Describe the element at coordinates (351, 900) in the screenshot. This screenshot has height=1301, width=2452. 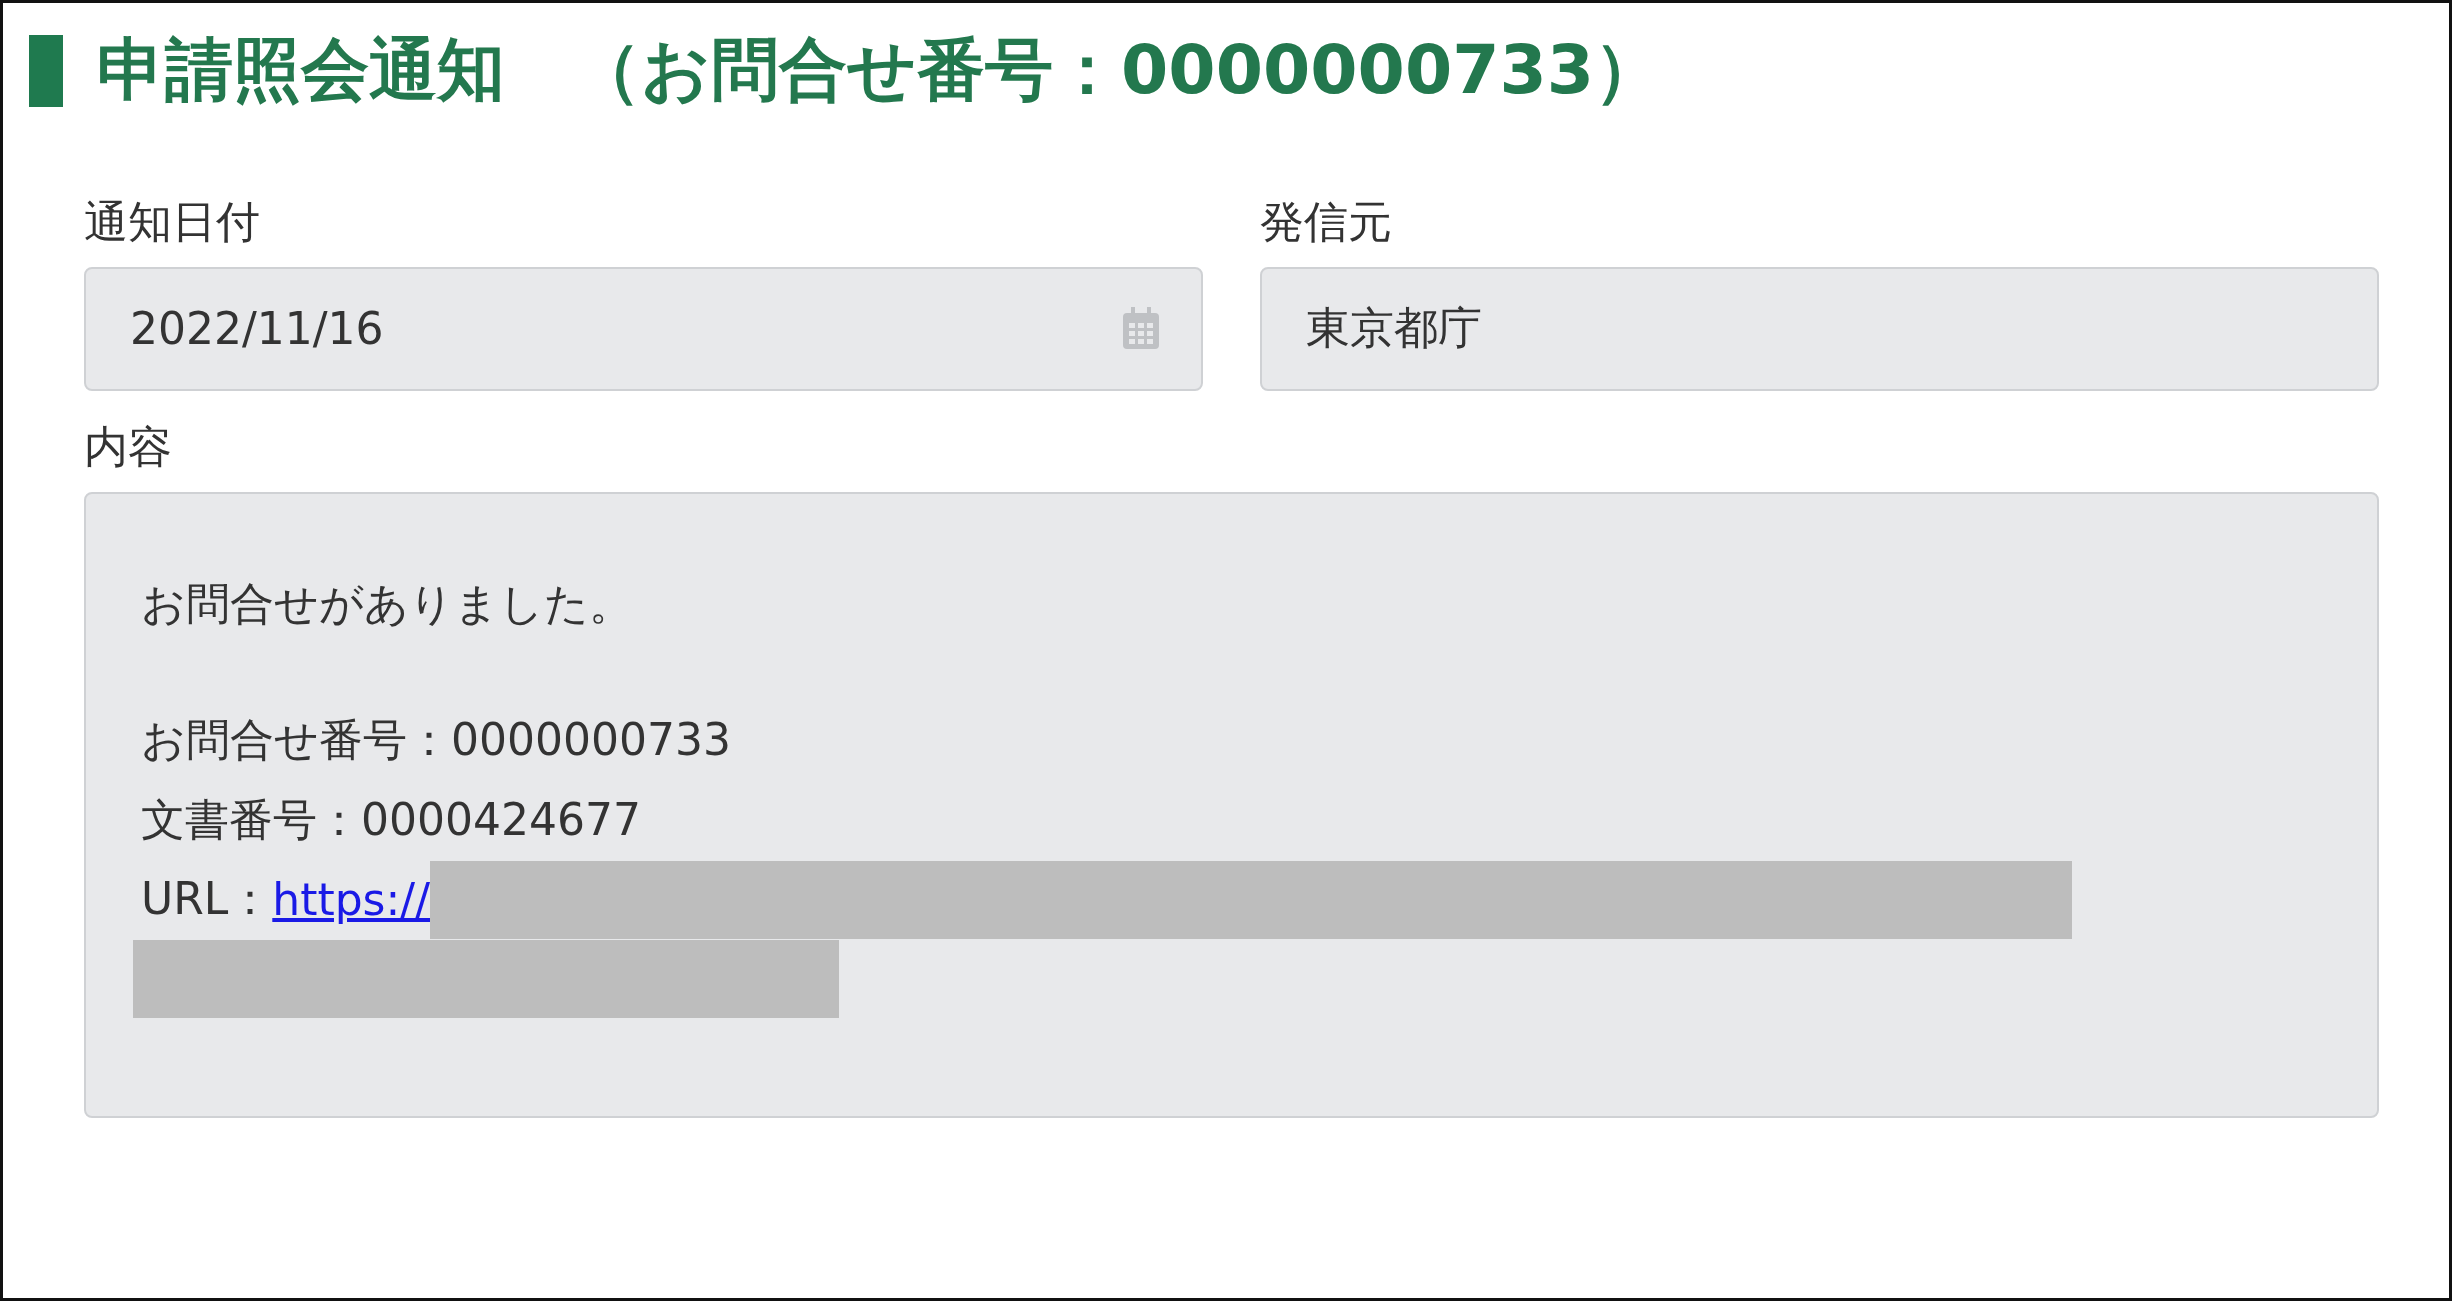
I see `url-link: https://` at that location.